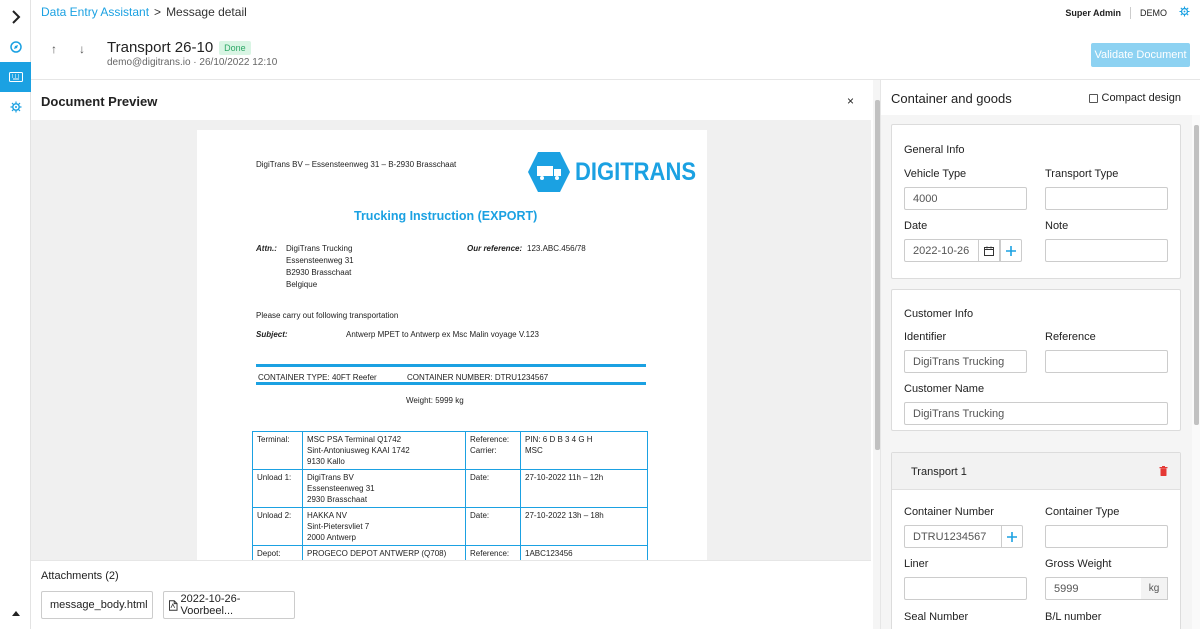  I want to click on seal-number-label: Seal Number, so click(936, 617).